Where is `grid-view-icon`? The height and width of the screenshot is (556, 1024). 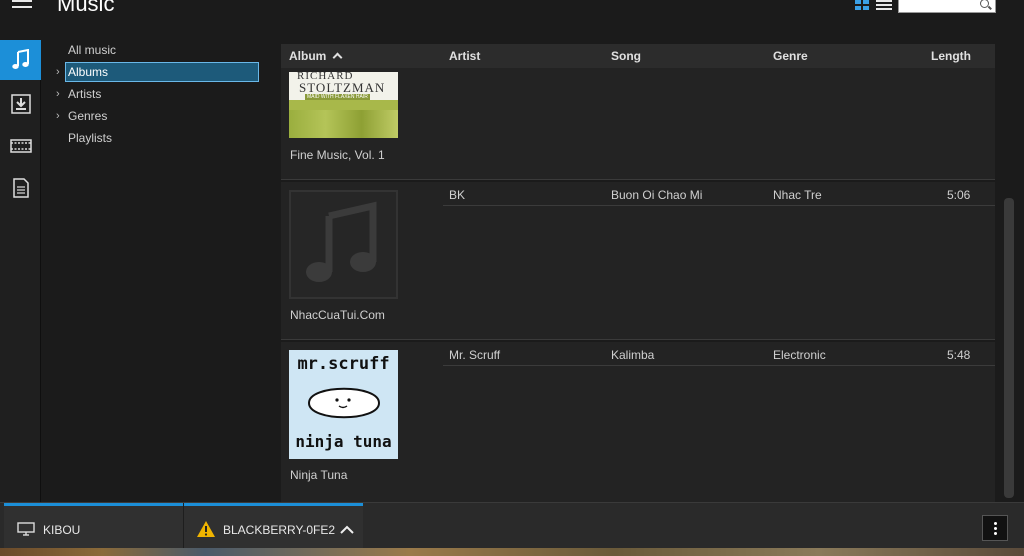
grid-view-icon is located at coordinates (862, 5).